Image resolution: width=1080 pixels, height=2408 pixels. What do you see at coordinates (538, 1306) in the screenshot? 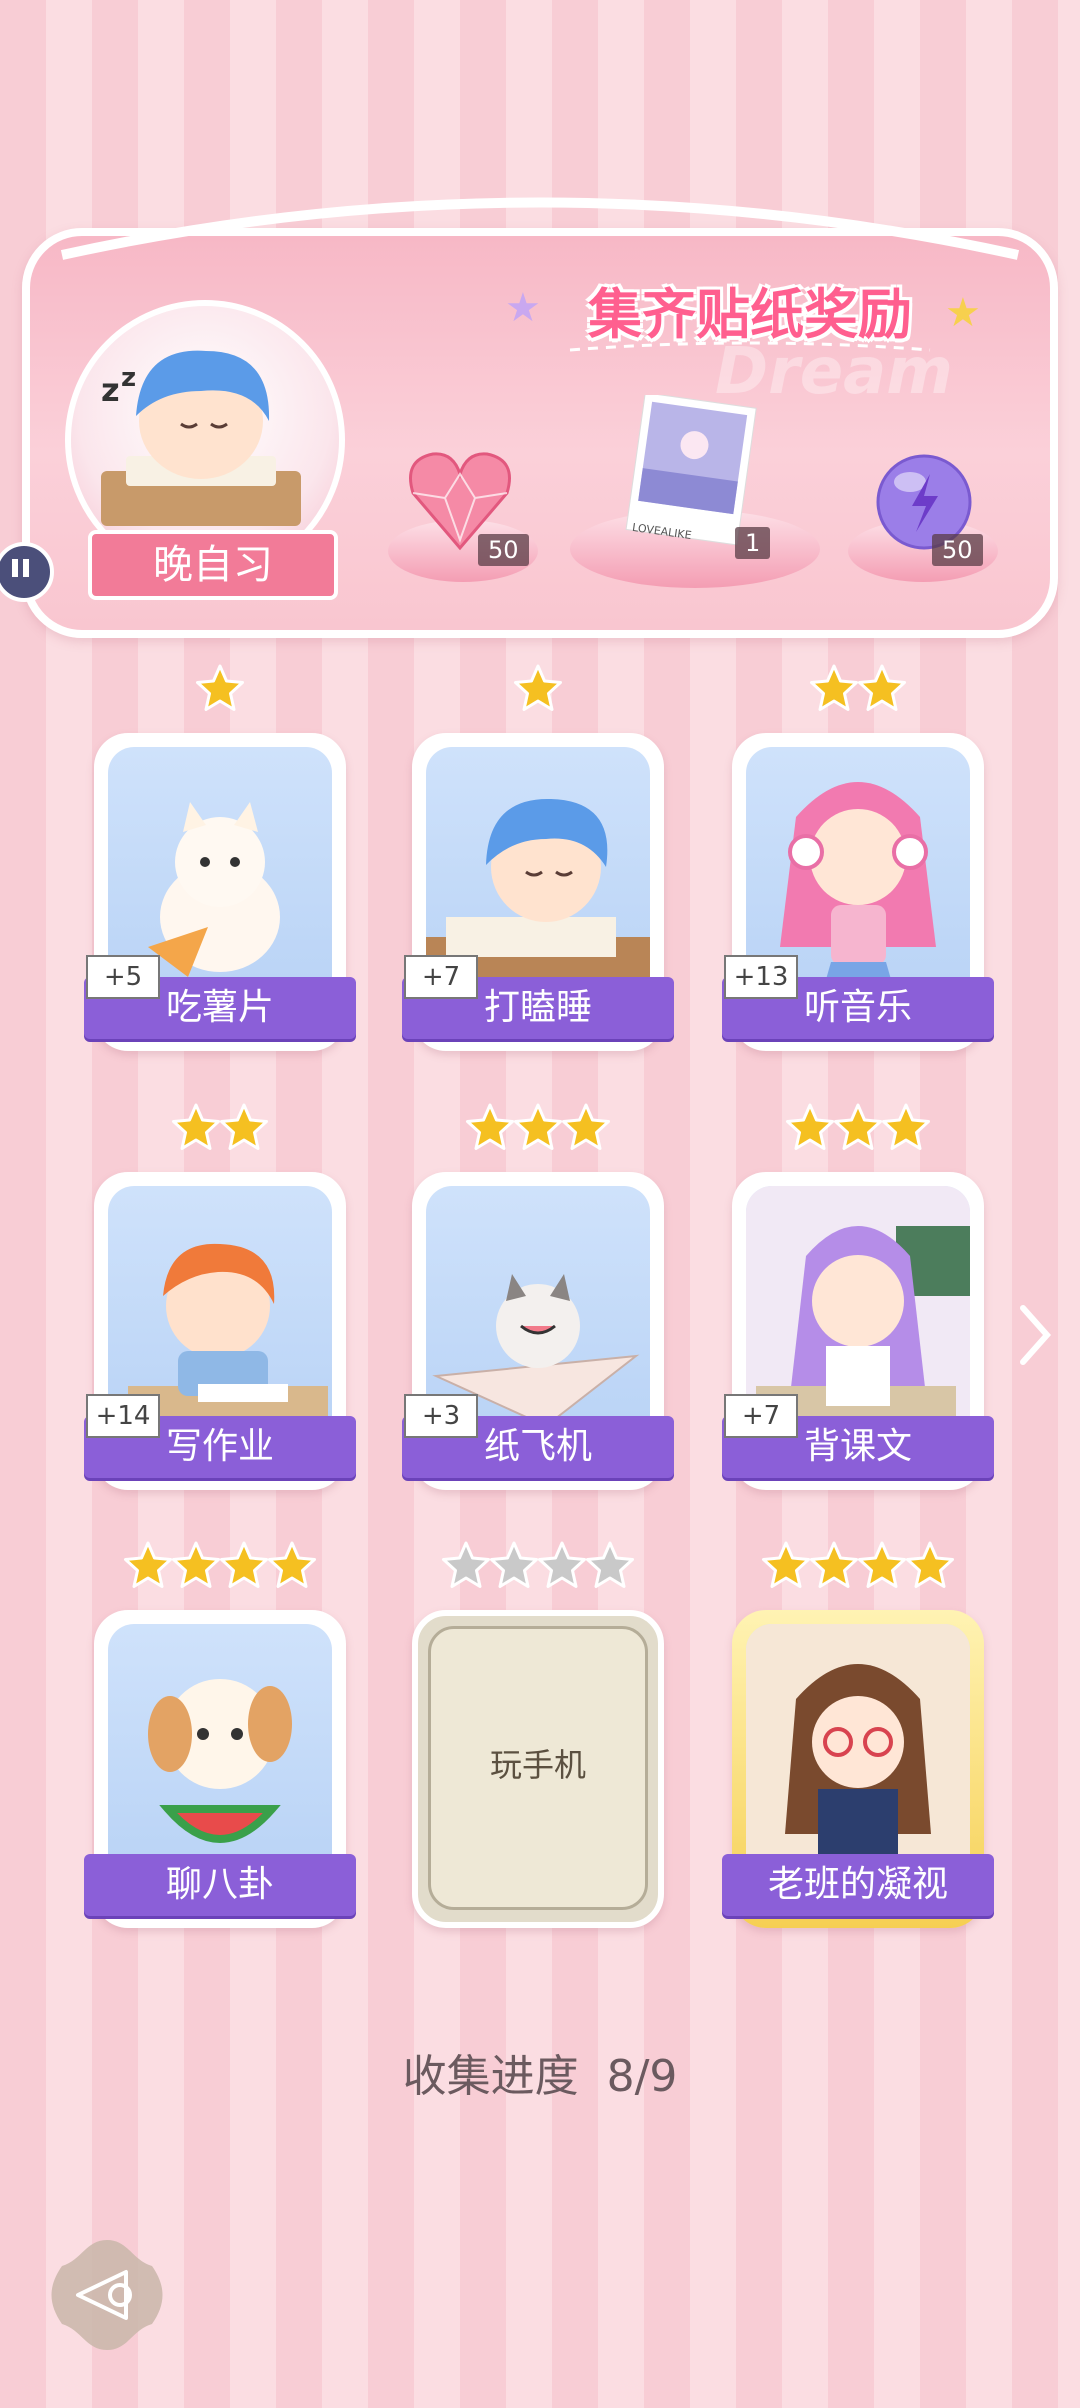
I see `sticker-card: 纸飞机 +3` at bounding box center [538, 1306].